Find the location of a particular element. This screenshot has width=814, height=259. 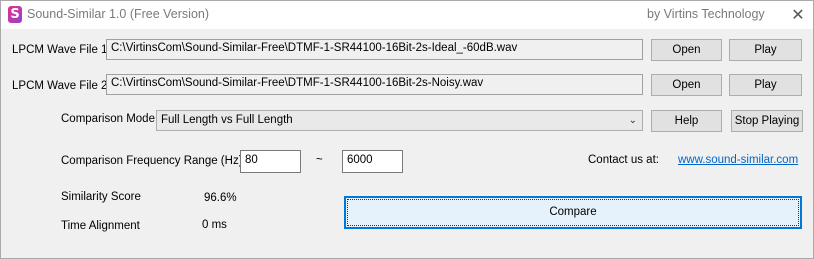

similarity-score-label: Similarity Score is located at coordinates (101, 197).